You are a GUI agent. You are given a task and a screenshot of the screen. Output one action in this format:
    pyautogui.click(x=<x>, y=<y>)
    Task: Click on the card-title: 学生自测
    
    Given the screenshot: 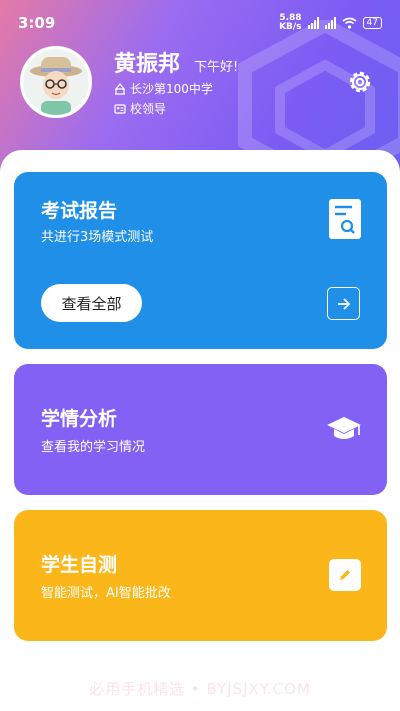 What is the action you would take?
    pyautogui.click(x=79, y=565)
    